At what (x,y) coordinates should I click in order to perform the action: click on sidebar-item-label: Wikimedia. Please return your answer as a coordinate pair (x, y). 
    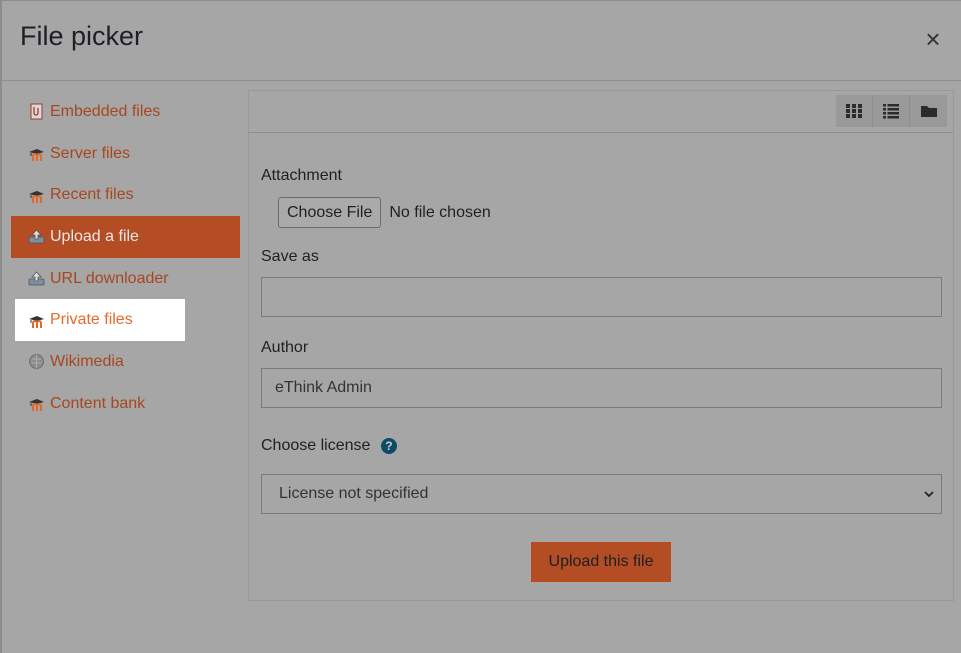
    Looking at the image, I should click on (87, 361).